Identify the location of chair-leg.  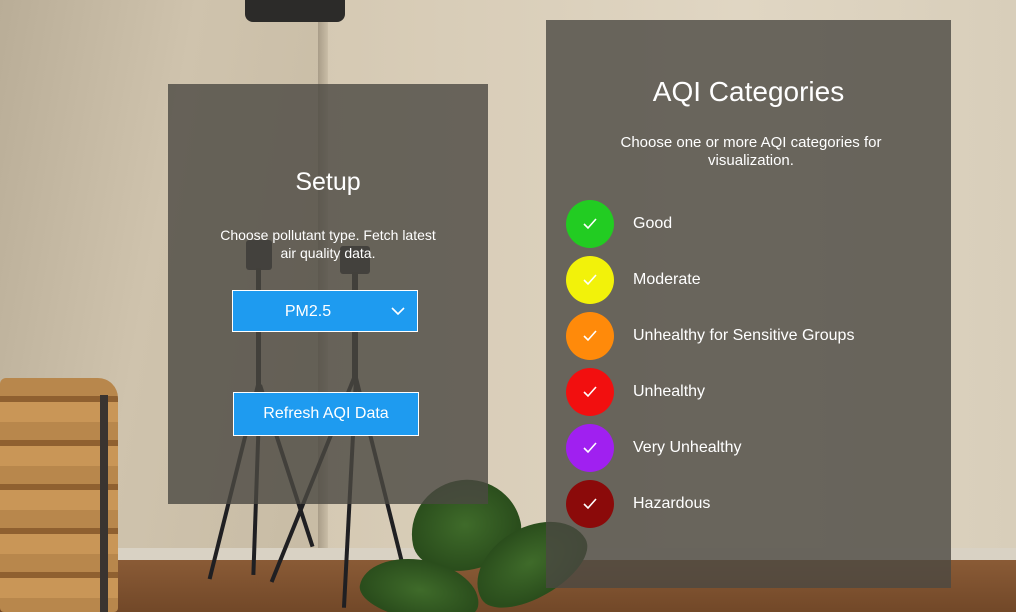
(104, 503).